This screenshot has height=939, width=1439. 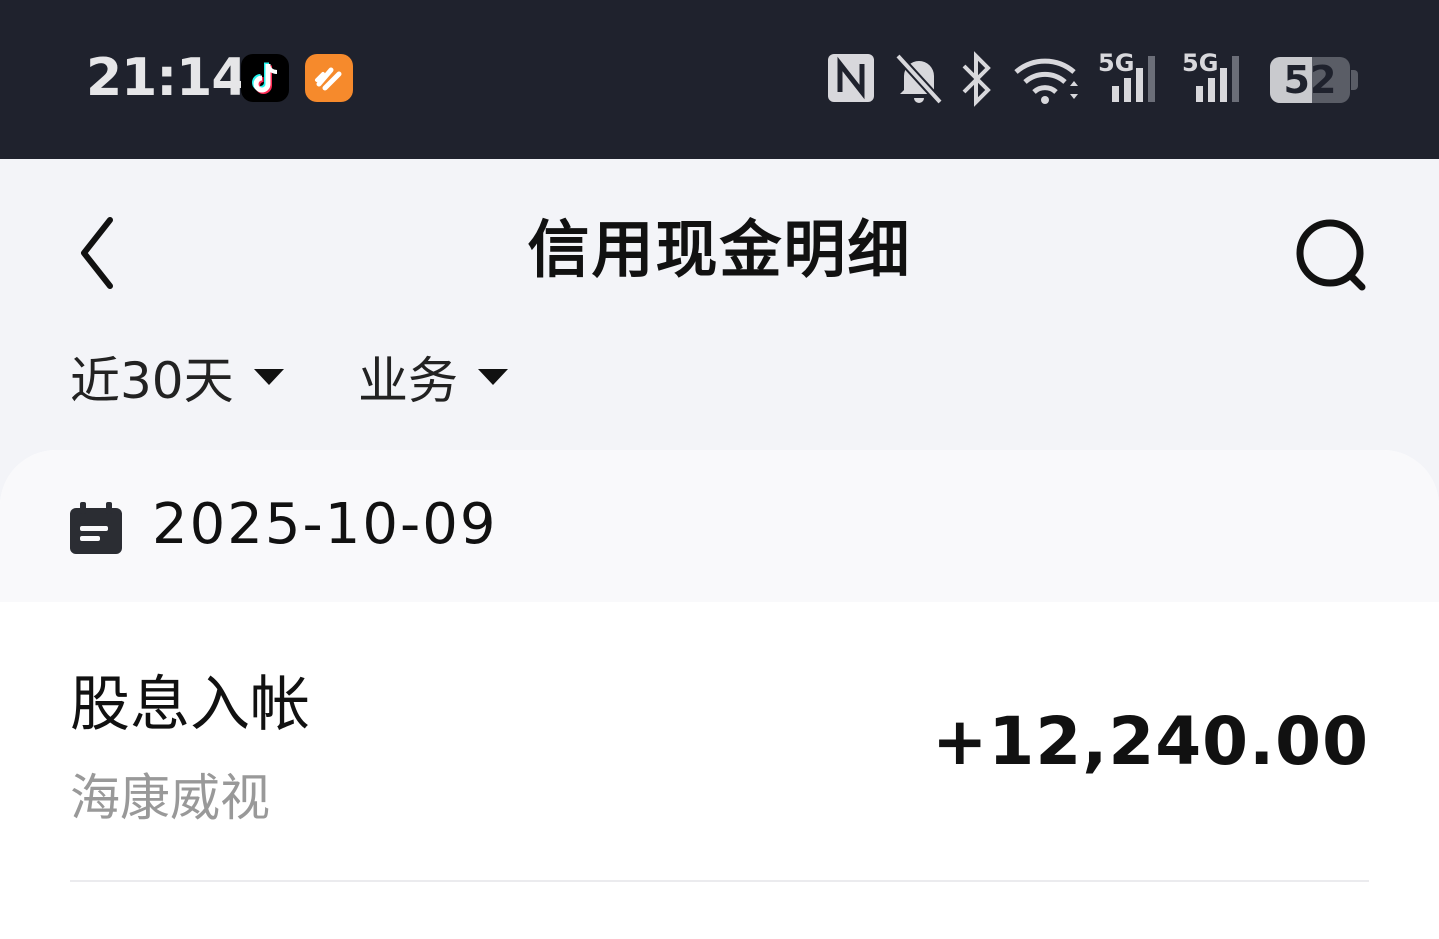 I want to click on business-label: 业务, so click(x=408, y=381).